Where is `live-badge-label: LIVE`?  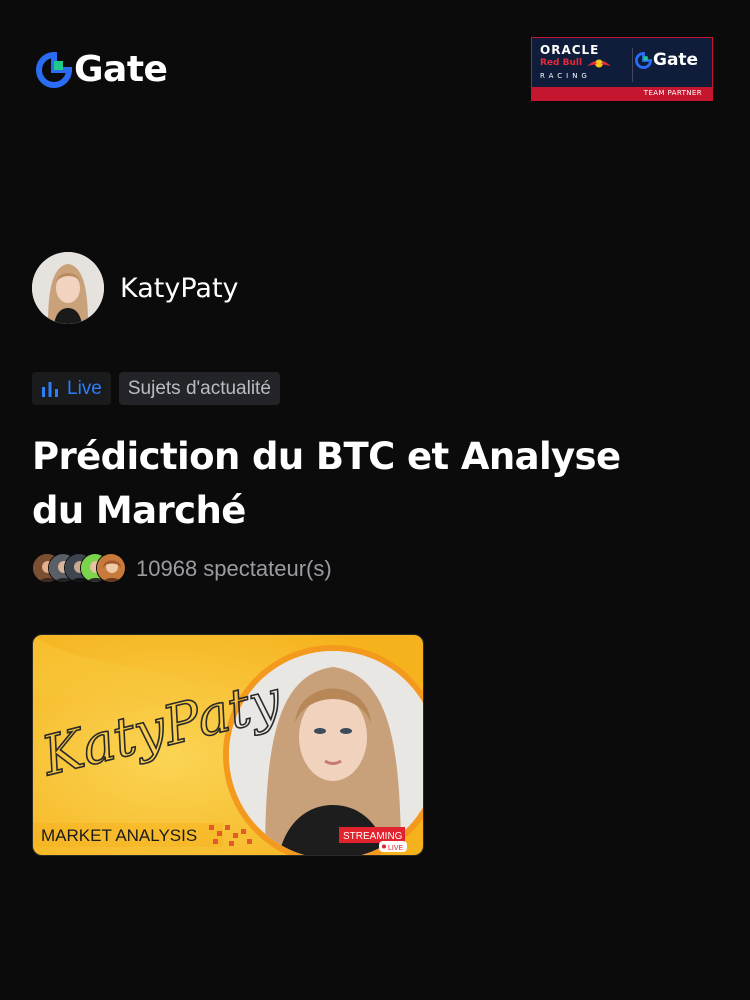
live-badge-label: LIVE is located at coordinates (396, 848).